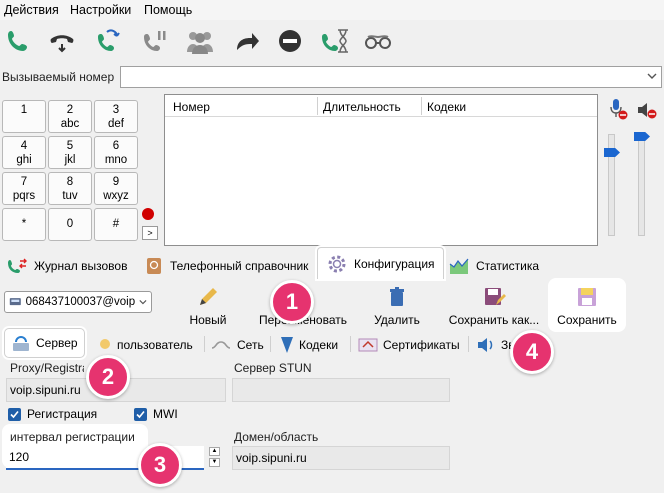  What do you see at coordinates (62, 414) in the screenshot?
I see `registration-label: Регистрация` at bounding box center [62, 414].